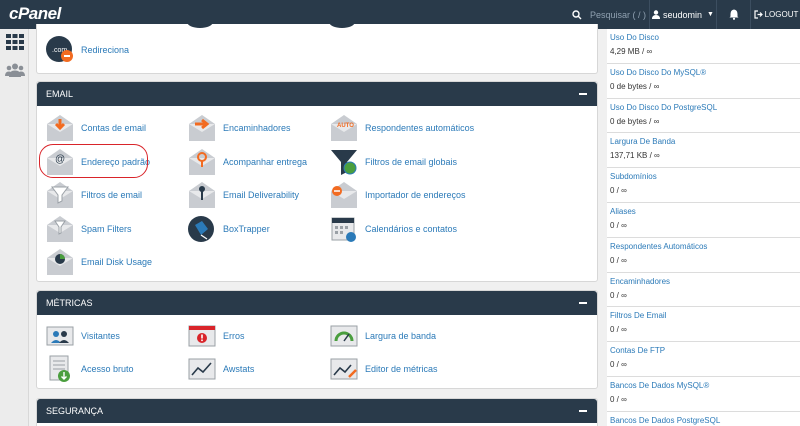 Image resolution: width=800 pixels, height=426 pixels. What do you see at coordinates (201, 229) in the screenshot?
I see `boxtrapper-icon` at bounding box center [201, 229].